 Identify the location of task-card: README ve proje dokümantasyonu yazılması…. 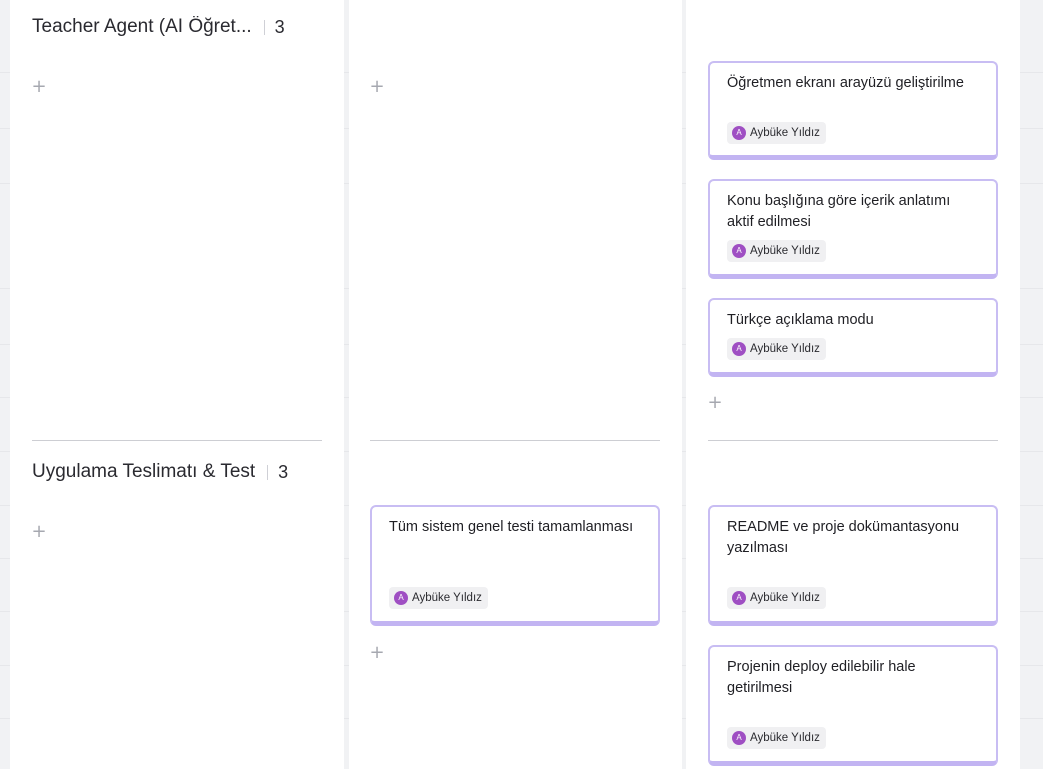
(853, 565).